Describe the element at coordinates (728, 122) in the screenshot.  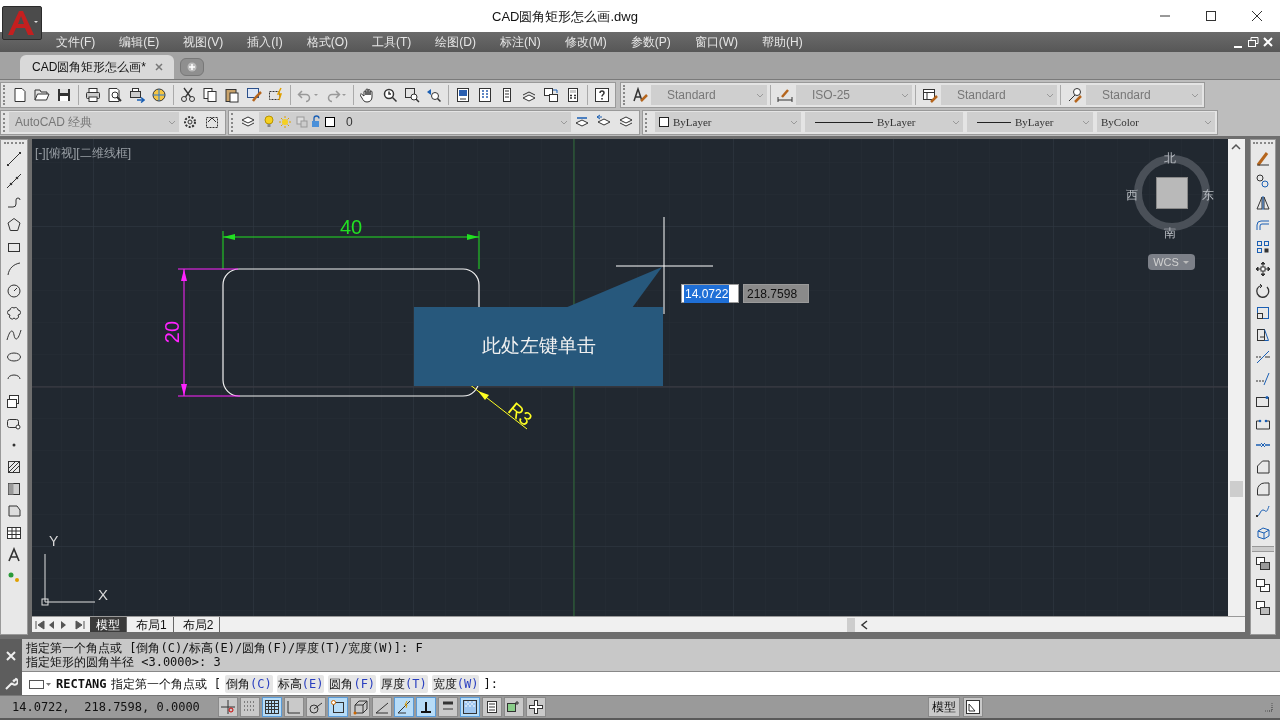
I see `color-dropdown: ByLayer` at that location.